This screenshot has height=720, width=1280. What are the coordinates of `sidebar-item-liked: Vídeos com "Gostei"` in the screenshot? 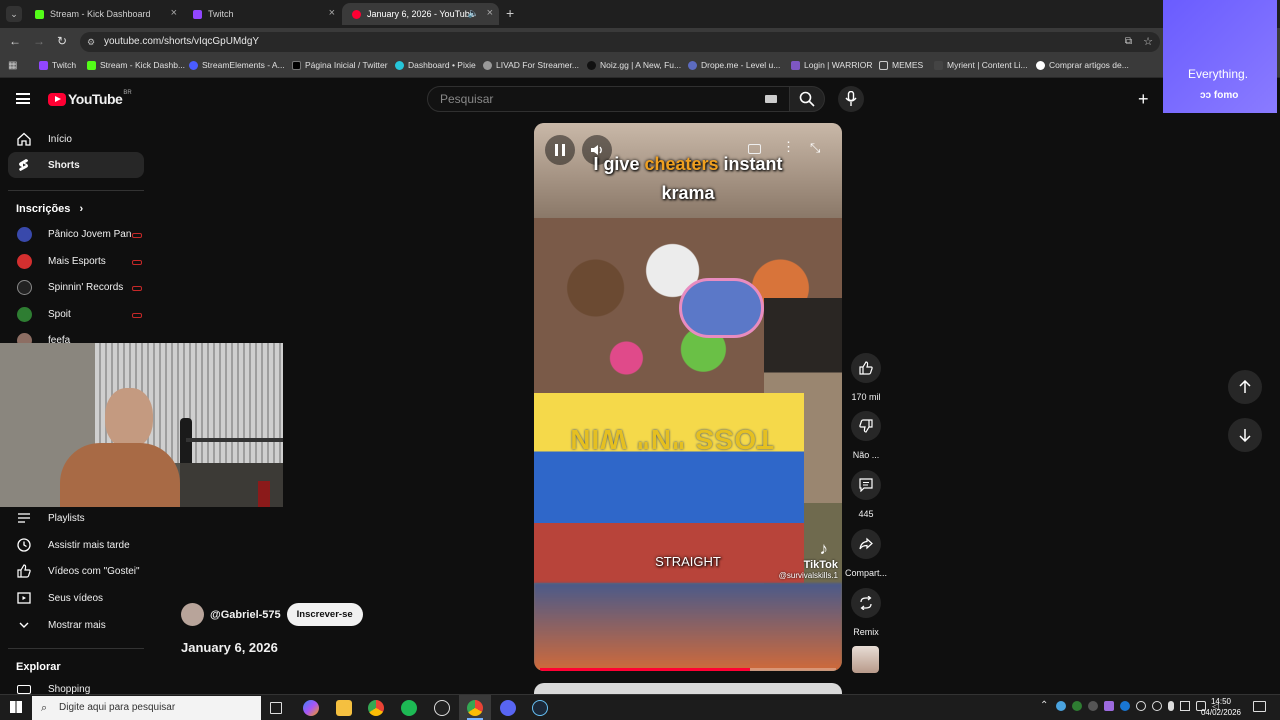 It's located at (76, 571).